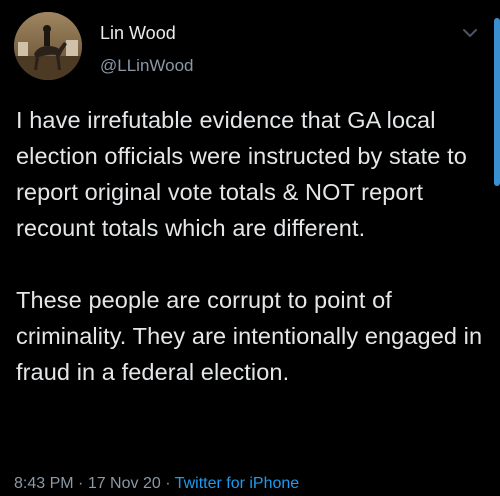 This screenshot has width=500, height=496. What do you see at coordinates (497, 102) in the screenshot?
I see `scrollbar` at bounding box center [497, 102].